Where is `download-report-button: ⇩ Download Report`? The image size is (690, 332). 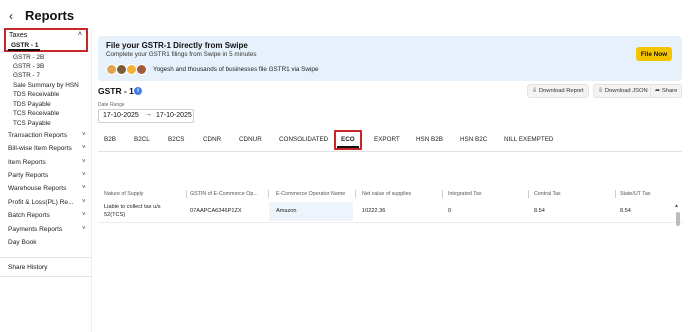
download-report-button: ⇩ Download Report is located at coordinates (558, 91).